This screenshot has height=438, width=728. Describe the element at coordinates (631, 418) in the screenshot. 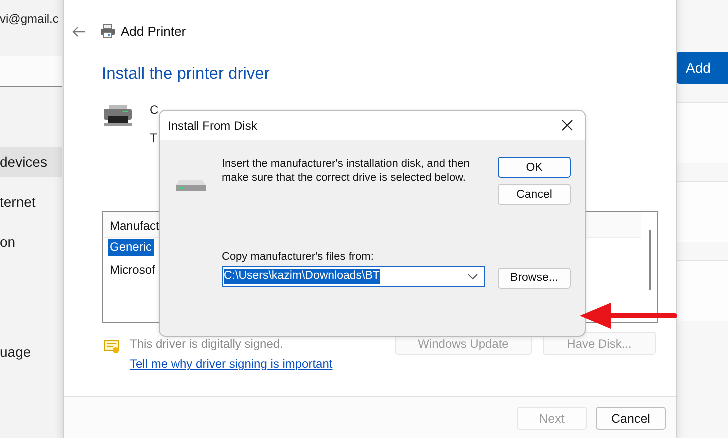

I see `footer-button: Cancel` at that location.